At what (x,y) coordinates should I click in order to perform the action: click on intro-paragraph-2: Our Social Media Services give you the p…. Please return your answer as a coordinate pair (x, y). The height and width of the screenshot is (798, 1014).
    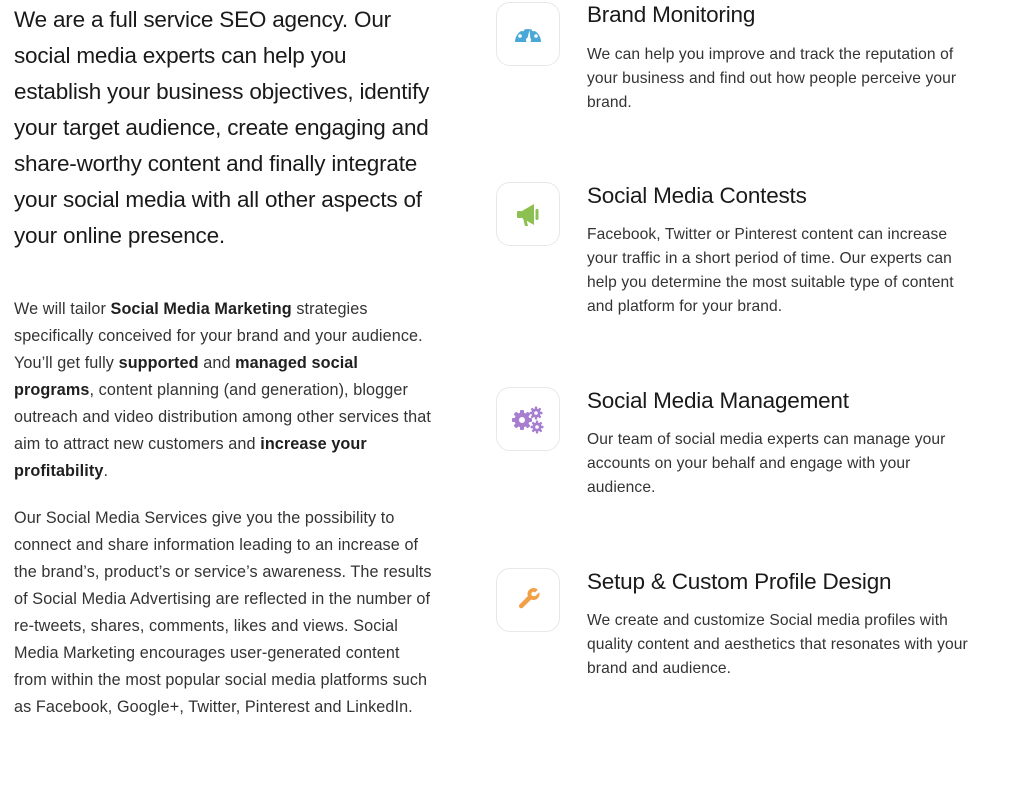
    Looking at the image, I should click on (223, 612).